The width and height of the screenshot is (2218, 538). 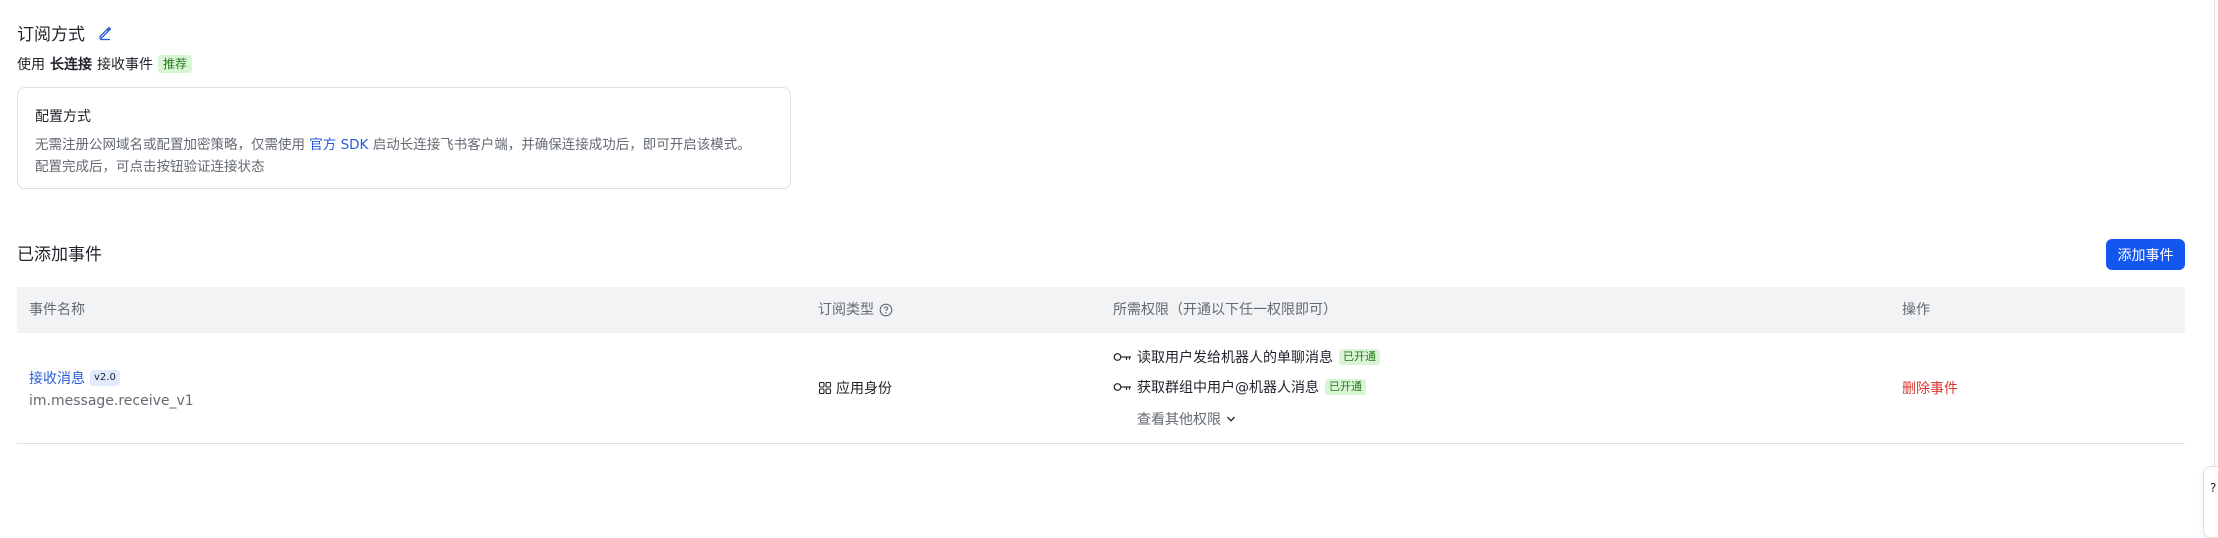 What do you see at coordinates (1235, 358) in the screenshot?
I see `permission-text: 读取用户发给机器人的单聊消息` at bounding box center [1235, 358].